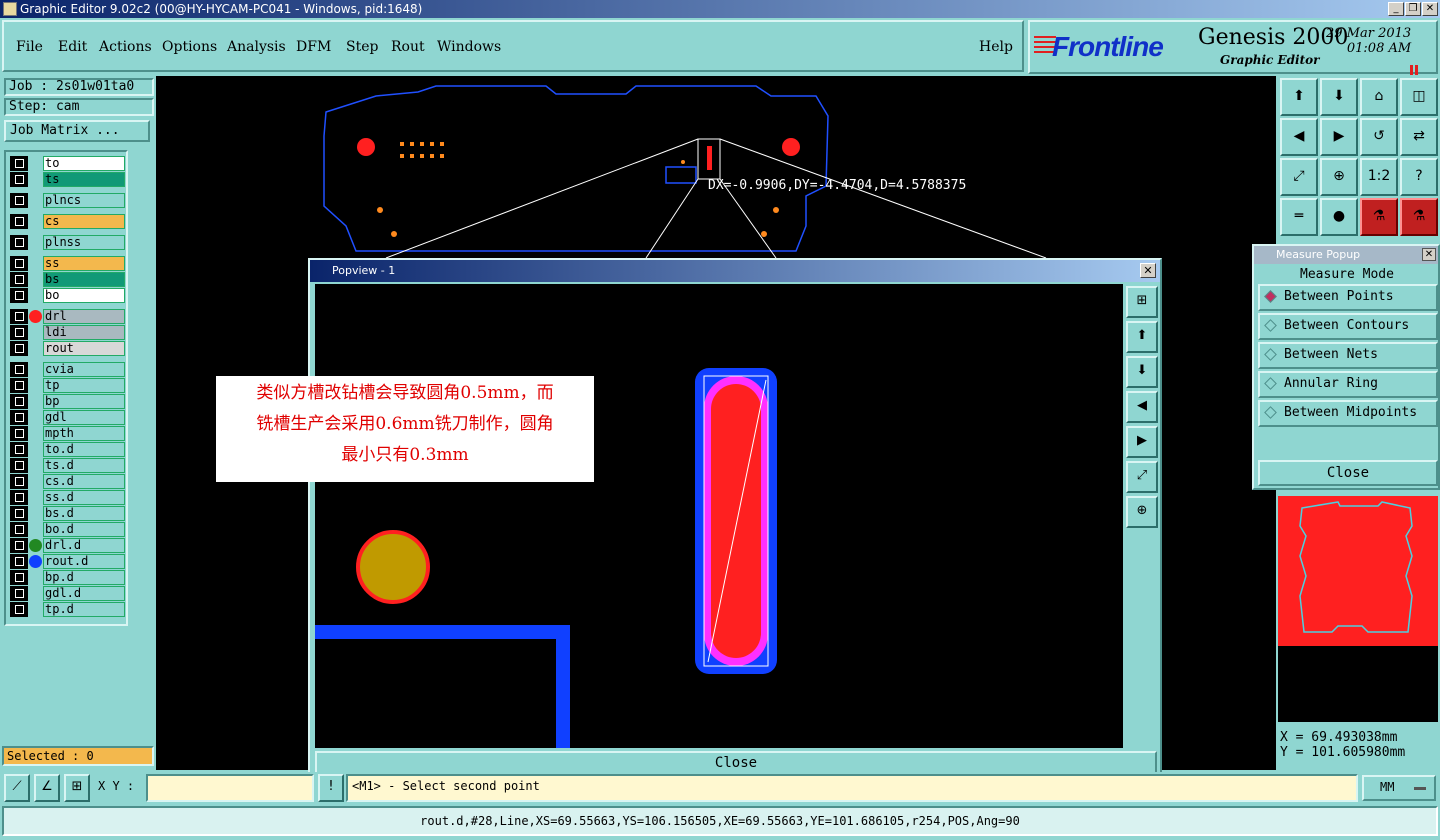  I want to click on ruler-icon: ═, so click(1299, 217).